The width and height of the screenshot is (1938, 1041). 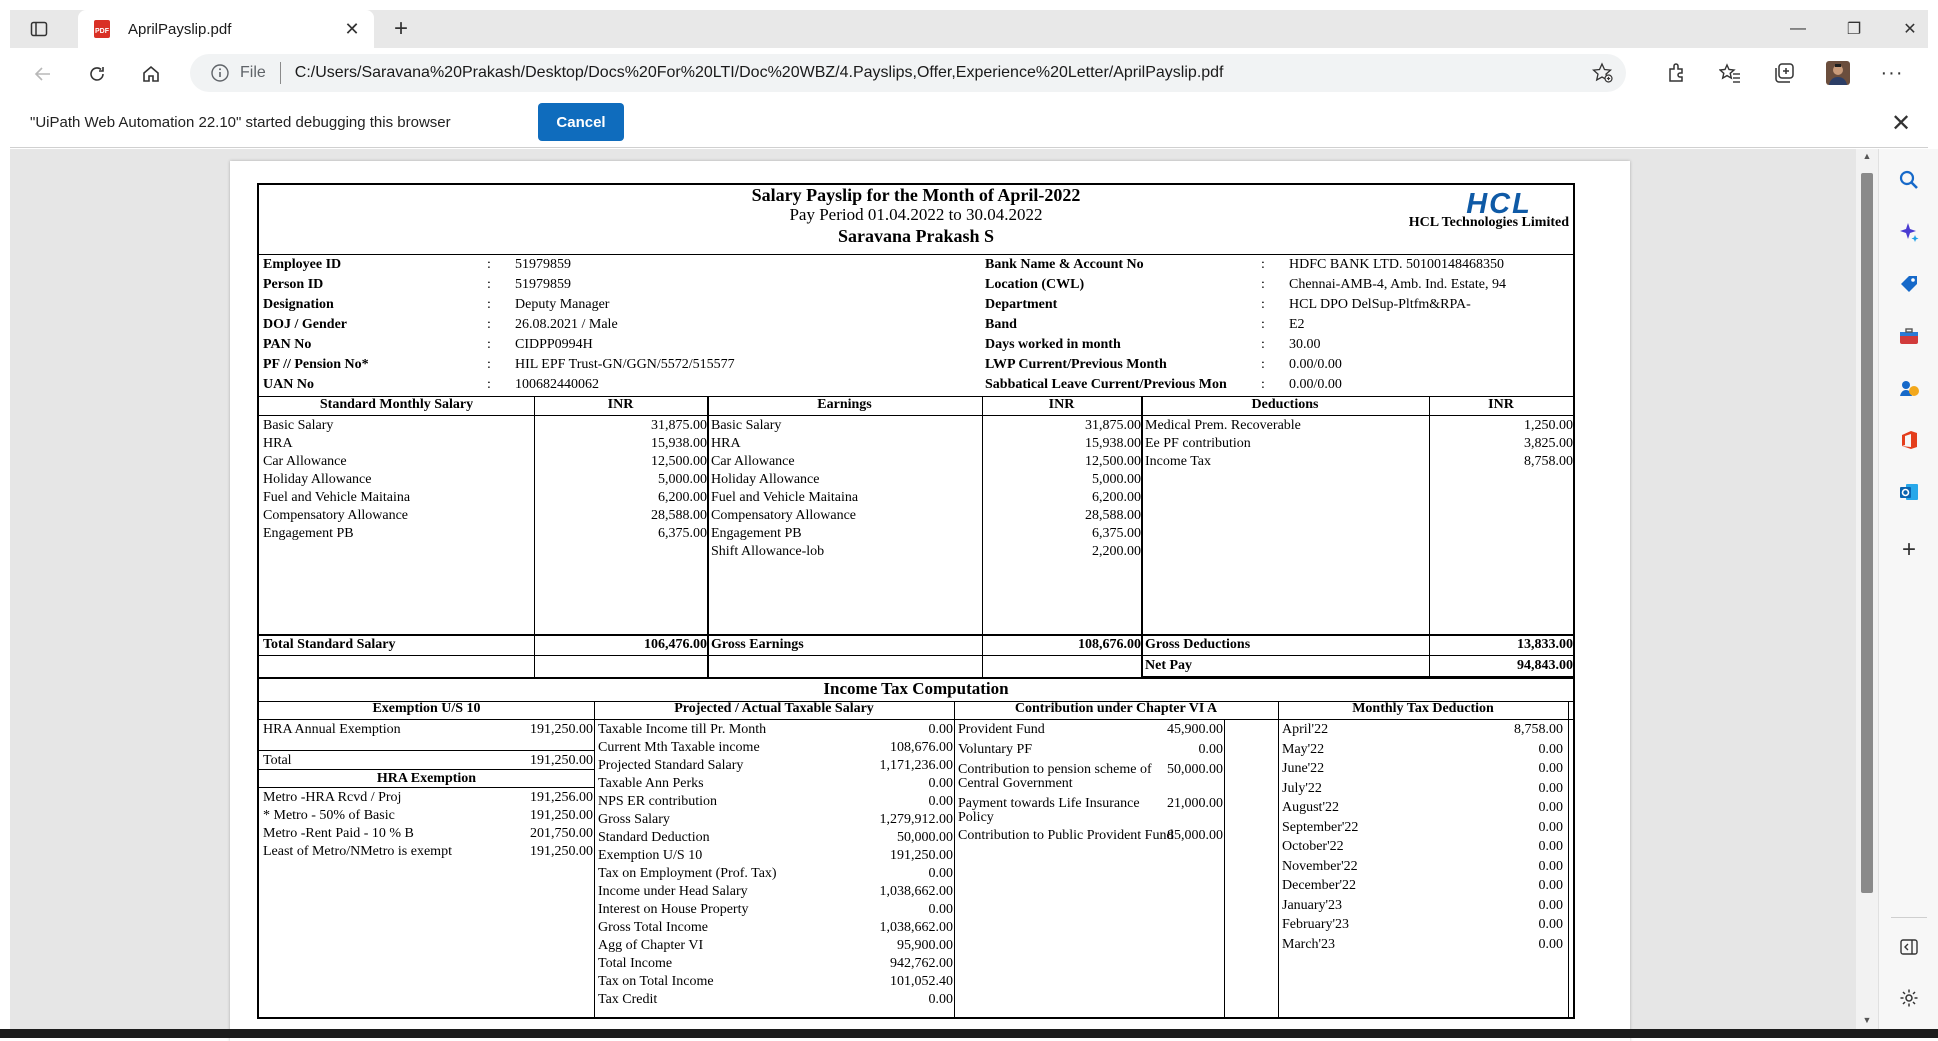 I want to click on projected-row-value: 942,762.00, so click(x=921, y=963).